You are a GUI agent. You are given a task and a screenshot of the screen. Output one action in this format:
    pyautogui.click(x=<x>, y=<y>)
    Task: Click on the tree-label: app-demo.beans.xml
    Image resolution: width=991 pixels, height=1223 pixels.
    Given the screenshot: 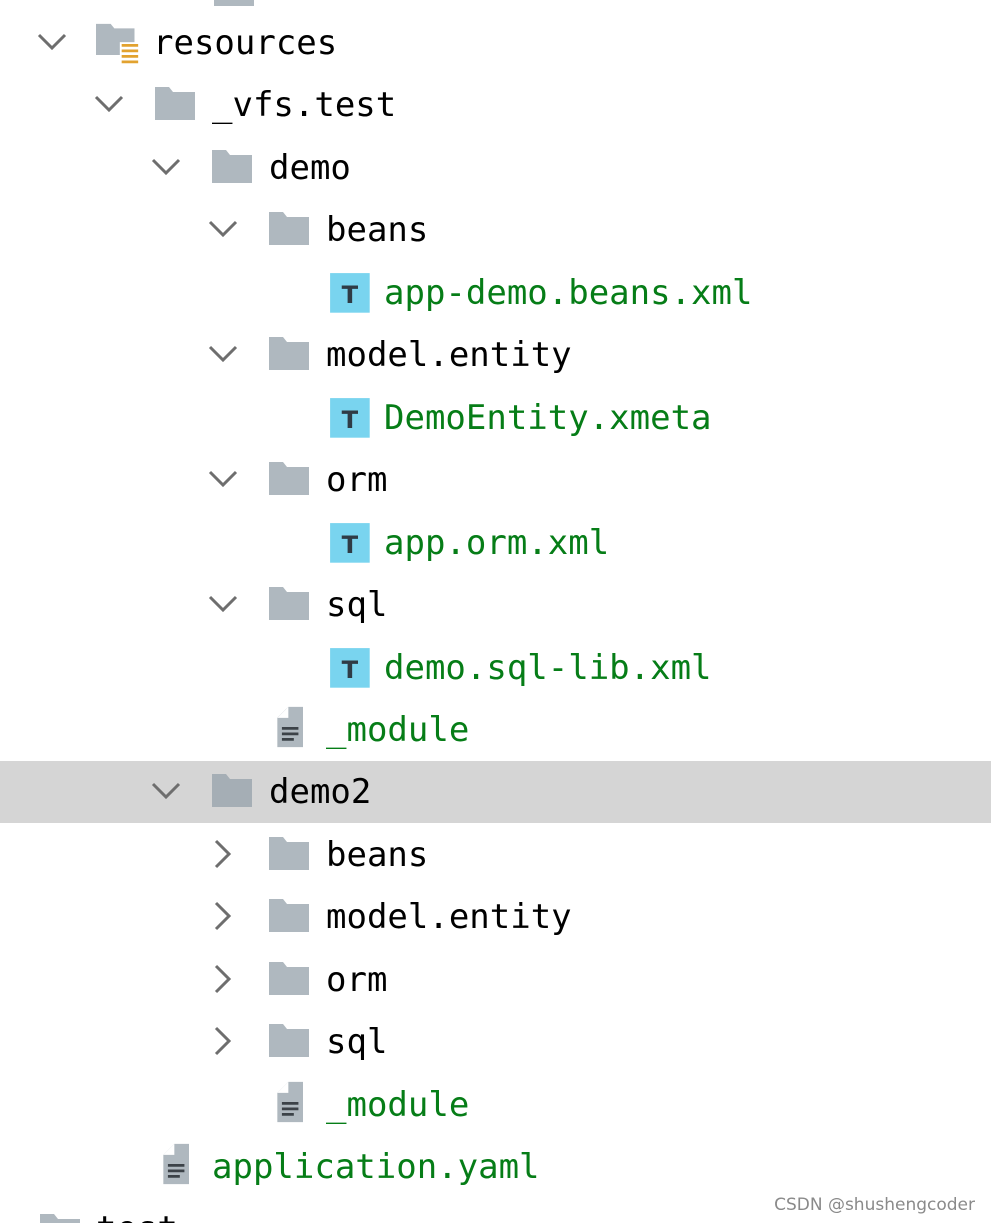 What is the action you would take?
    pyautogui.click(x=568, y=293)
    